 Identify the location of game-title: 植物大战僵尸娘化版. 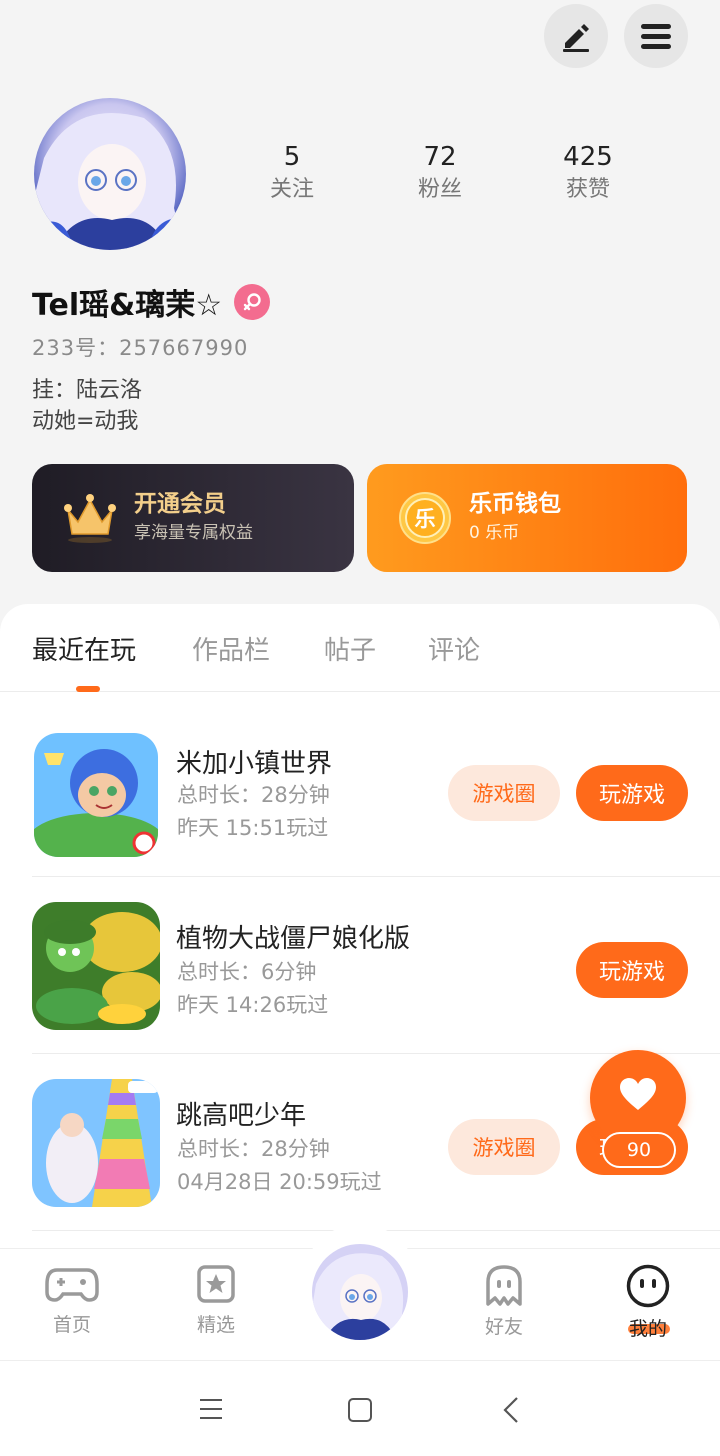
(293, 939).